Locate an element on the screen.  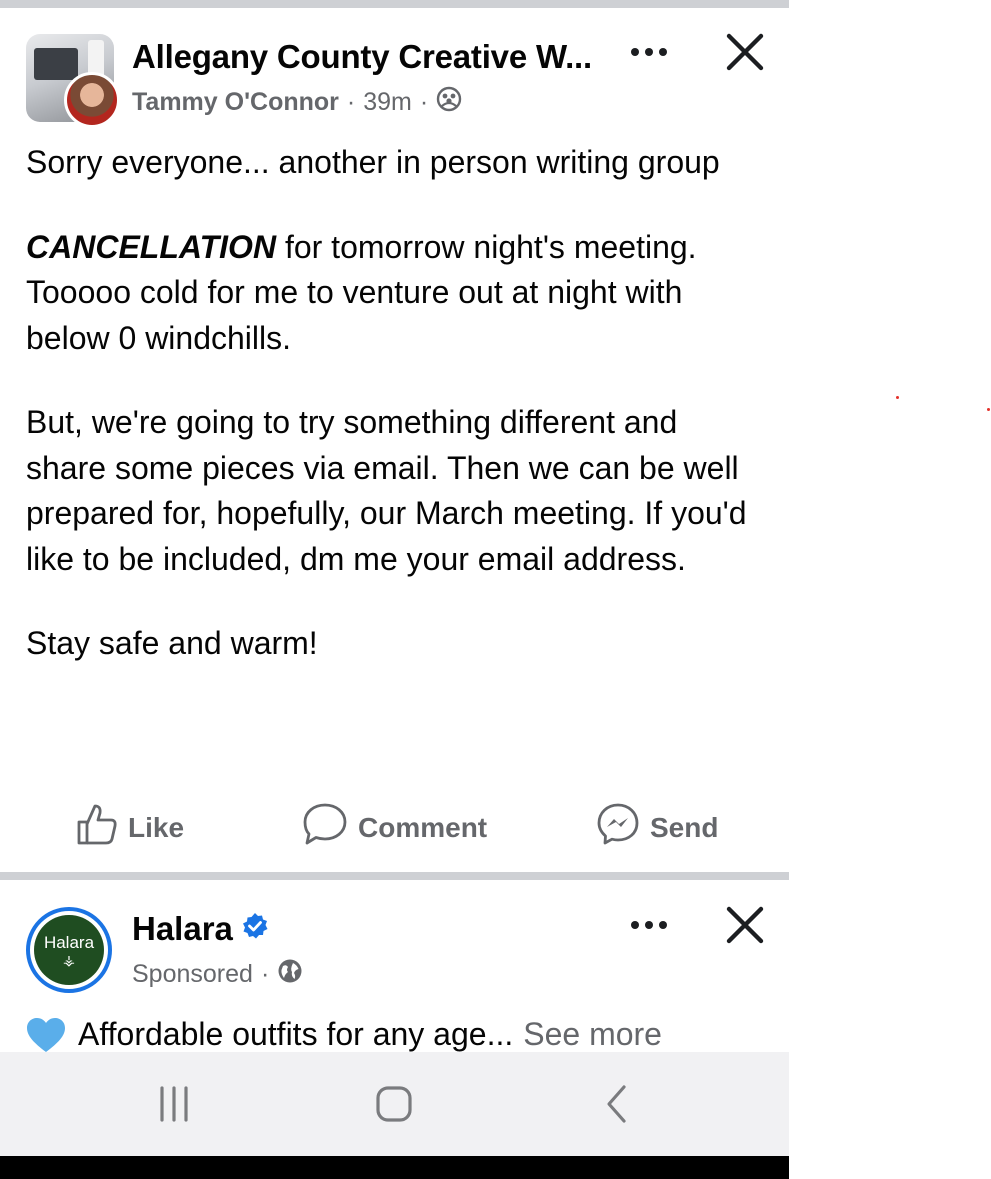
back-icon is located at coordinates (616, 1104).